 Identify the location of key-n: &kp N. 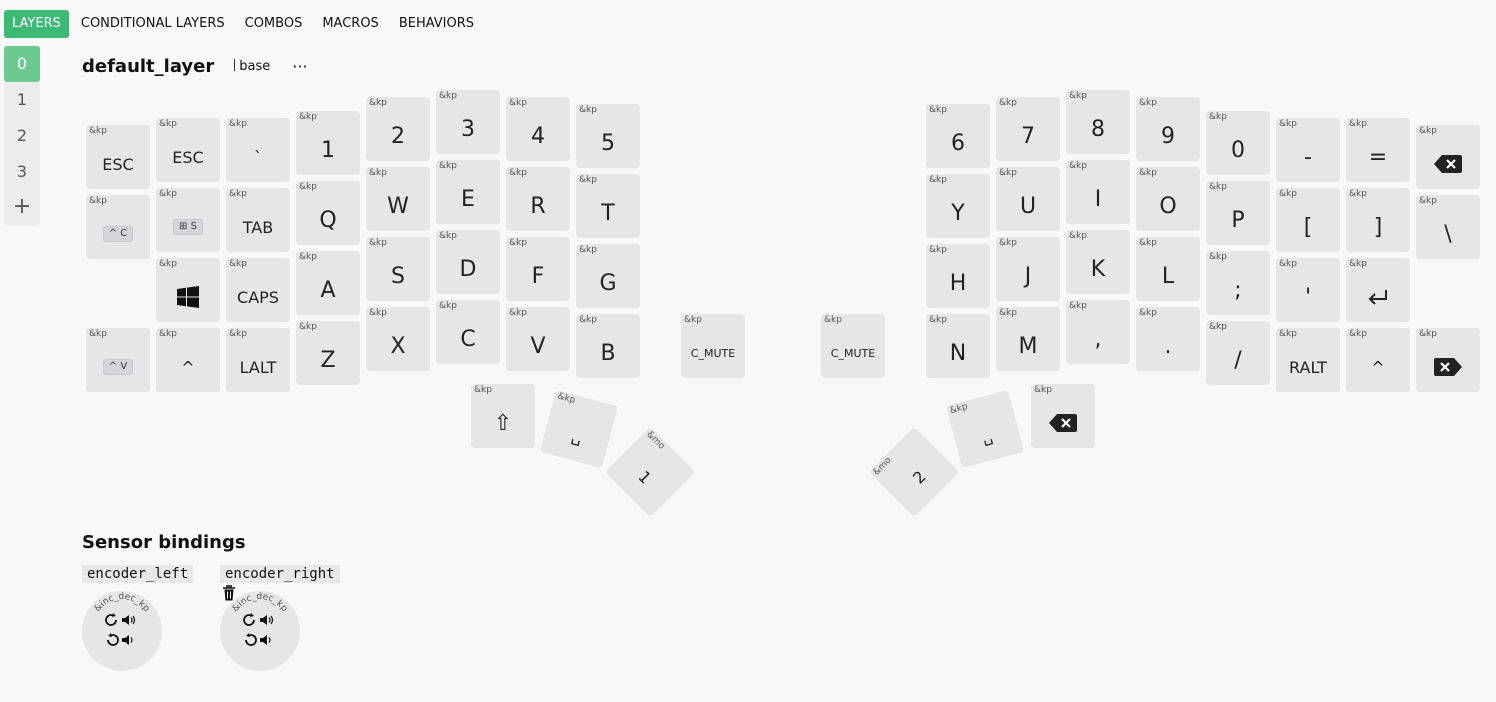
(958, 346).